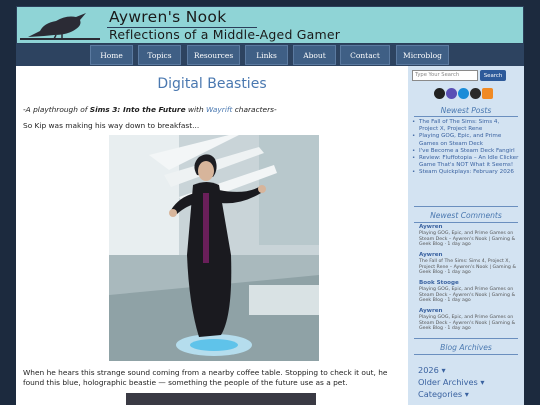  I want to click on post-title: Digital Beasties, so click(212, 84).